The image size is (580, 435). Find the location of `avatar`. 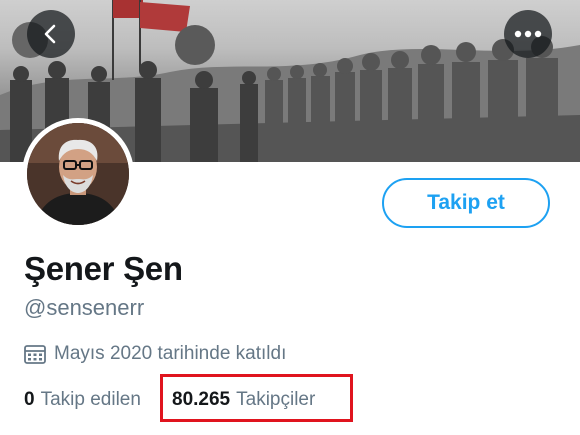

avatar is located at coordinates (78, 174).